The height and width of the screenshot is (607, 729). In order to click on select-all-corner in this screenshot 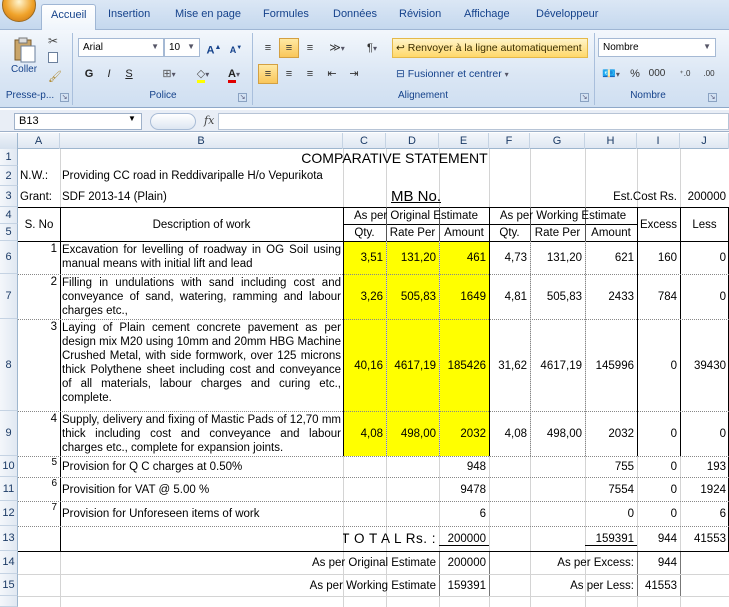, I will do `click(9, 141)`.